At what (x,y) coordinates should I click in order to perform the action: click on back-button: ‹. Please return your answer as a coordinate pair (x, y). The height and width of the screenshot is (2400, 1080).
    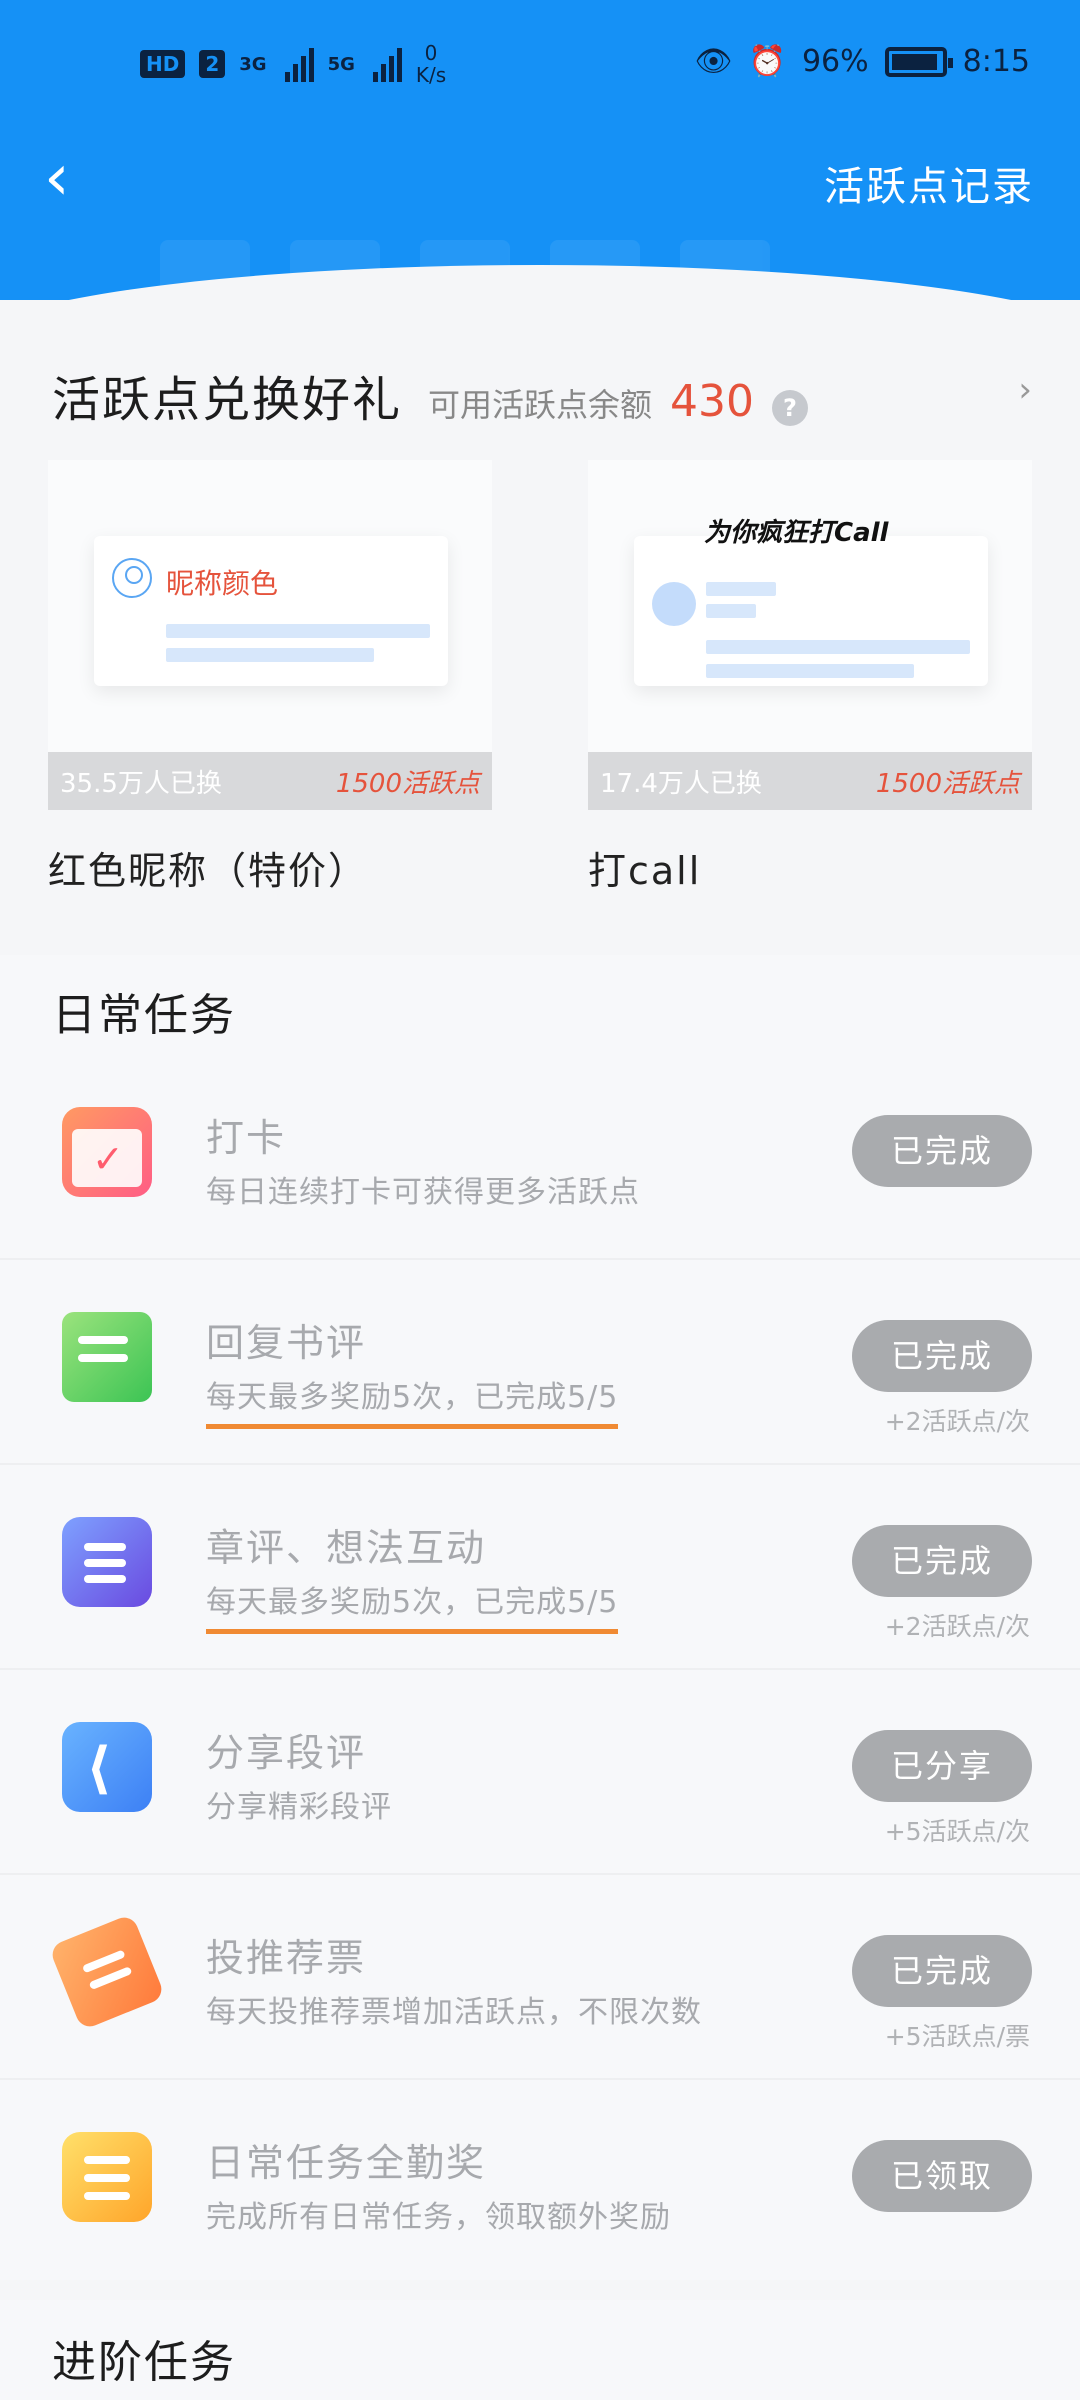
    Looking at the image, I should click on (74, 178).